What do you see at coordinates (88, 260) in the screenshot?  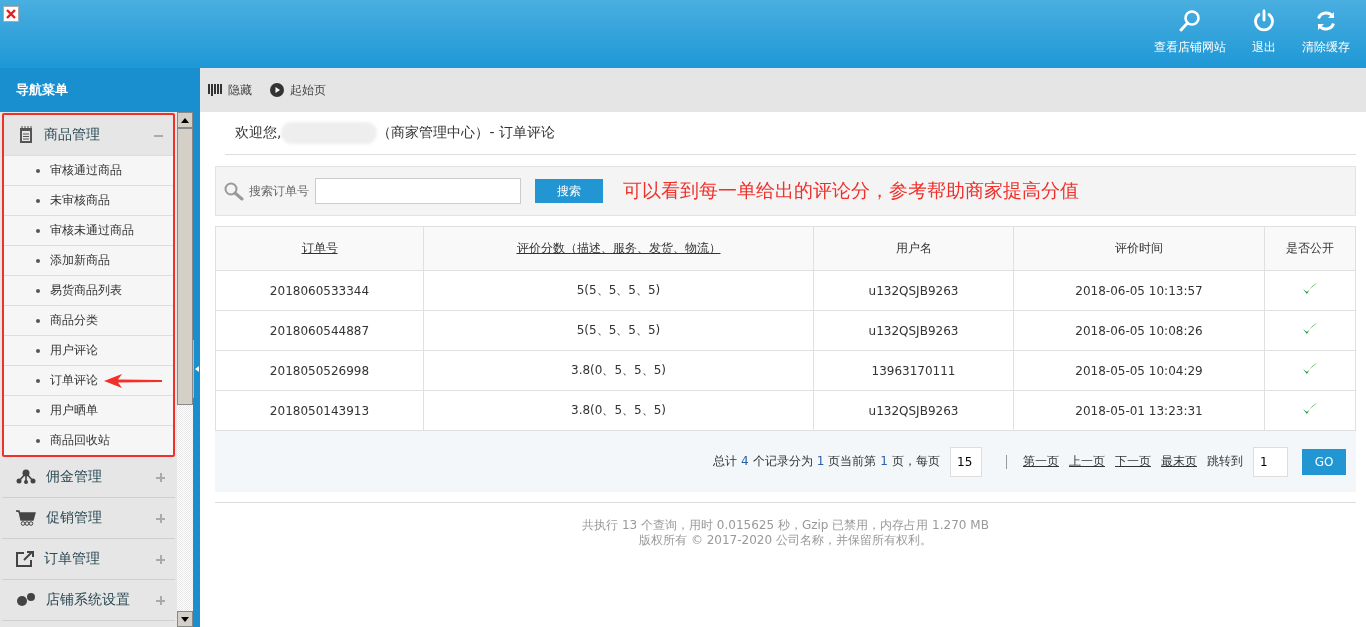 I see `menu-item: 添加新商品` at bounding box center [88, 260].